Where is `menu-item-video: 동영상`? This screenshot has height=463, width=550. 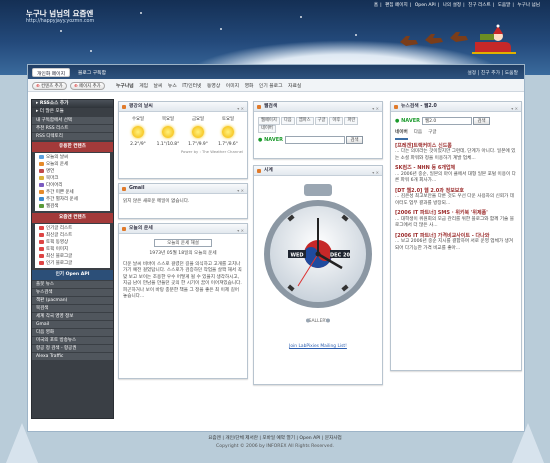 menu-item-video: 동영상 is located at coordinates (213, 86).